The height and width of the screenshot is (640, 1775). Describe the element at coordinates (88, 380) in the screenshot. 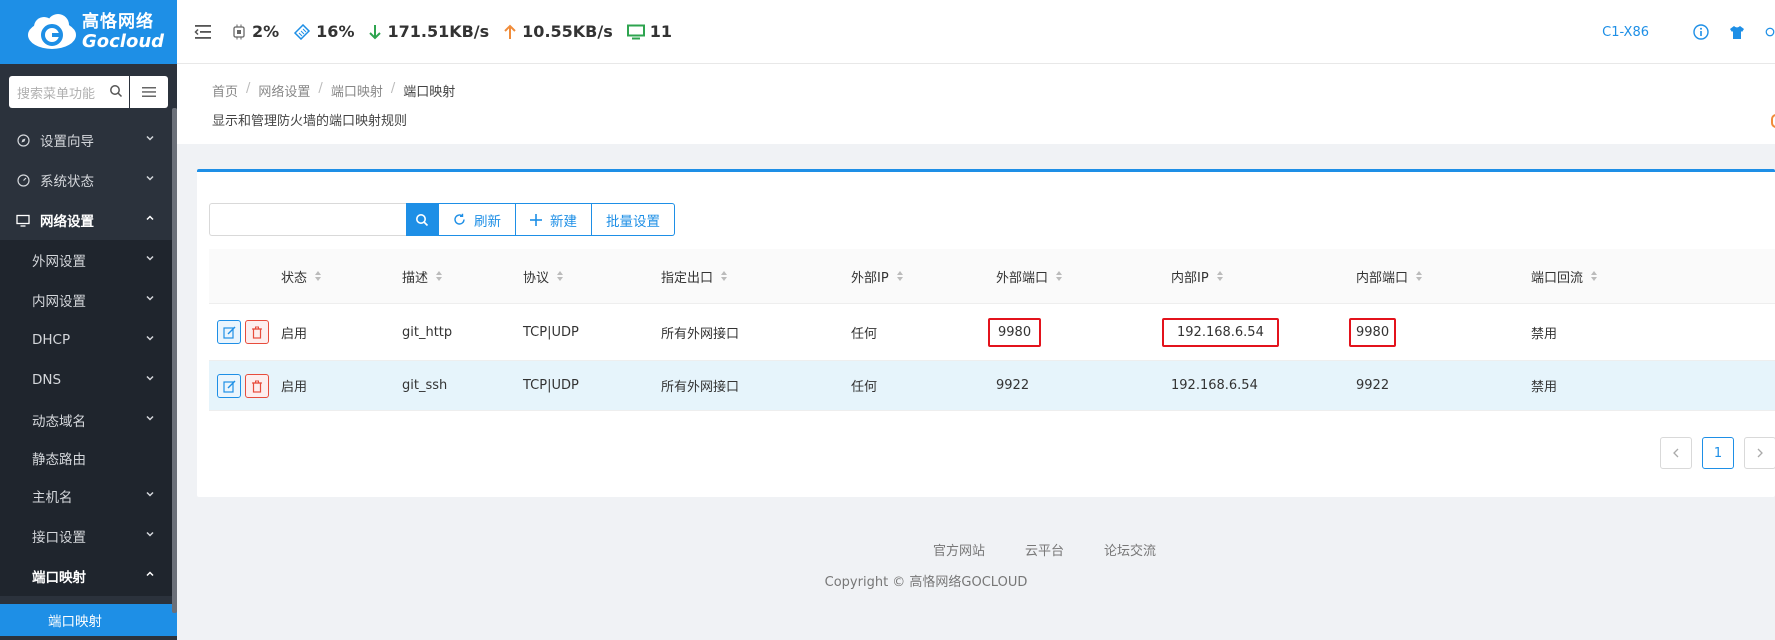

I see `sidebar-item-dns: DNS` at that location.